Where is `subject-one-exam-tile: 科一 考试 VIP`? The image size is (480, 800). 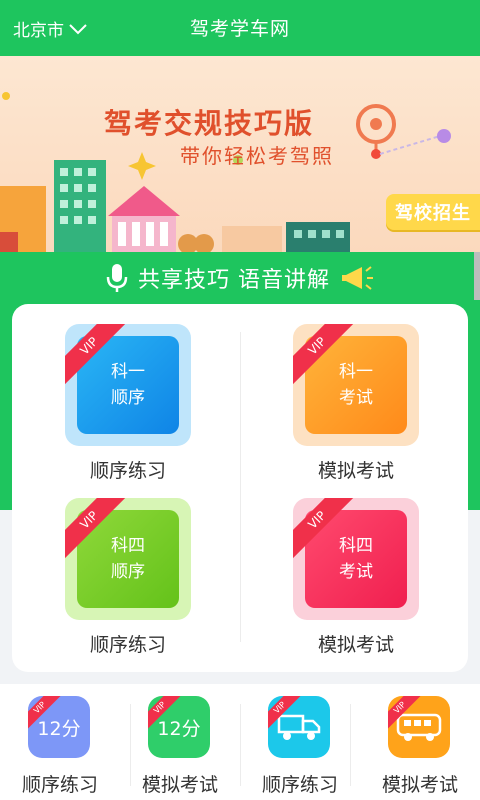
subject-one-exam-tile: 科一 考试 VIP is located at coordinates (356, 385).